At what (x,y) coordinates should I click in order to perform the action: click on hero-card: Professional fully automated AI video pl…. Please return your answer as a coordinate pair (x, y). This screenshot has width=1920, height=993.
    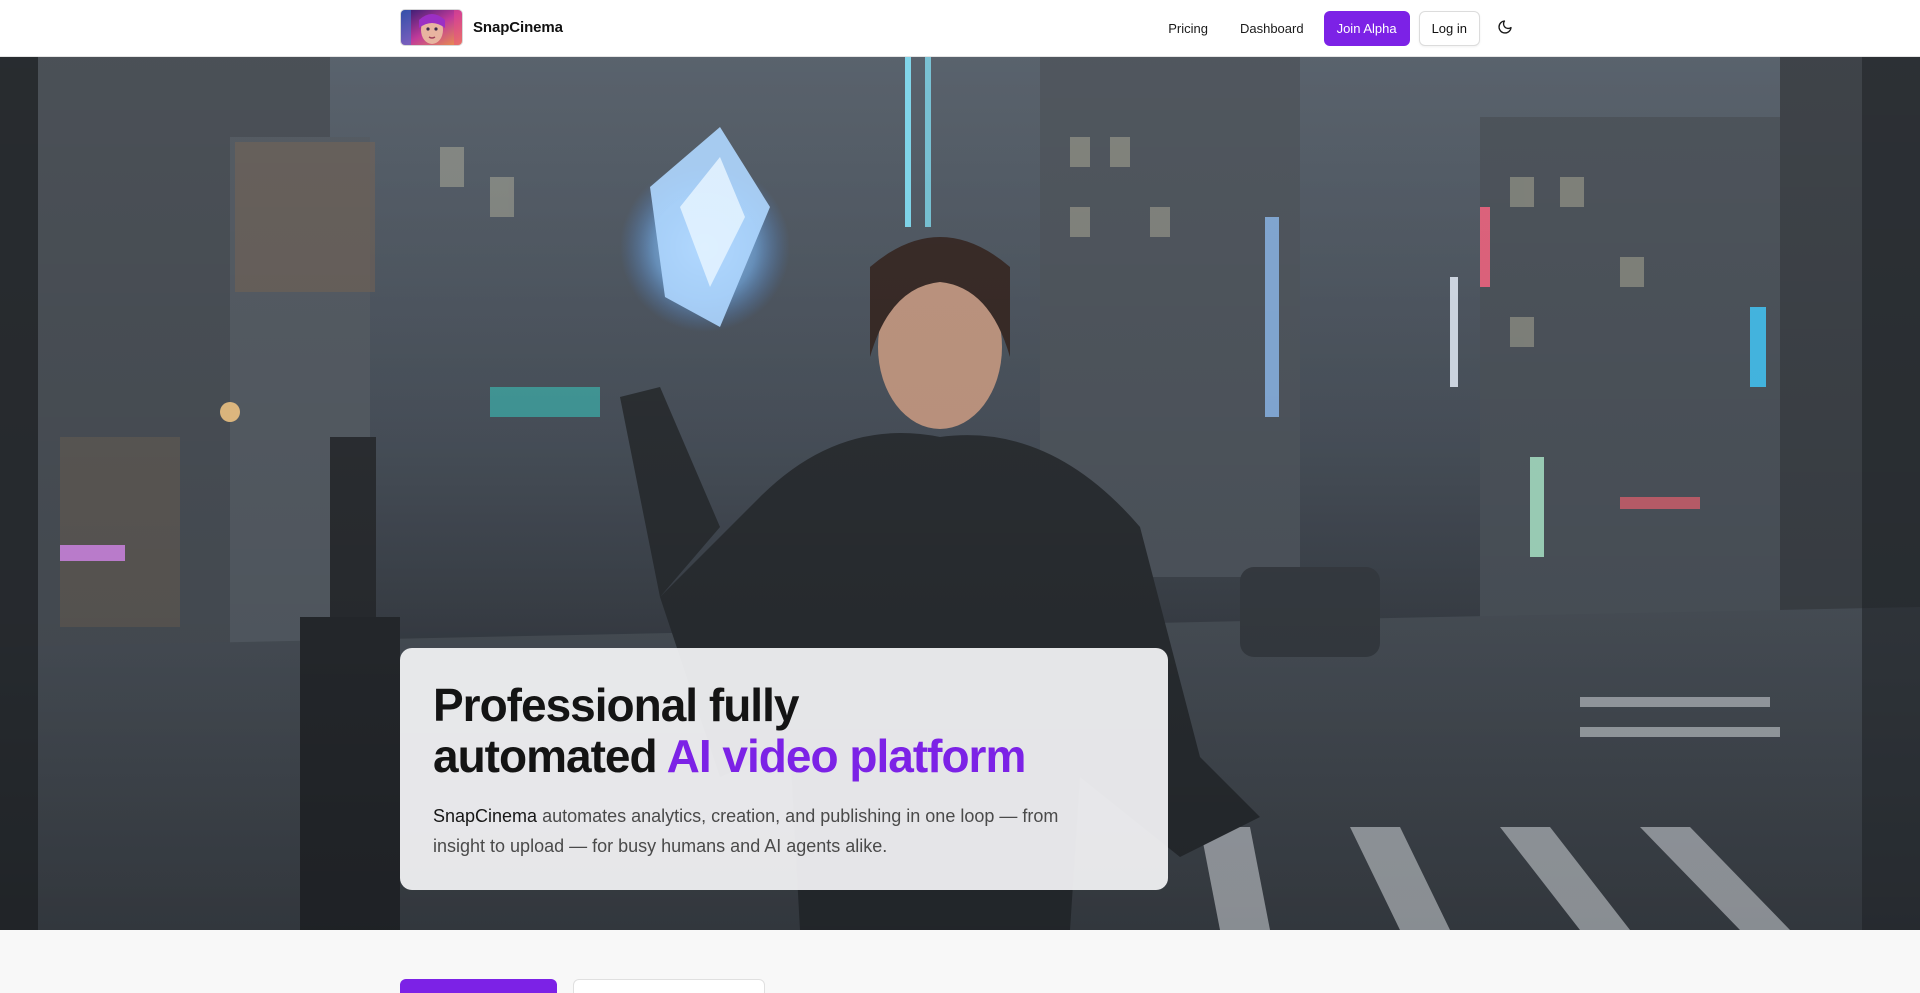
    Looking at the image, I should click on (784, 769).